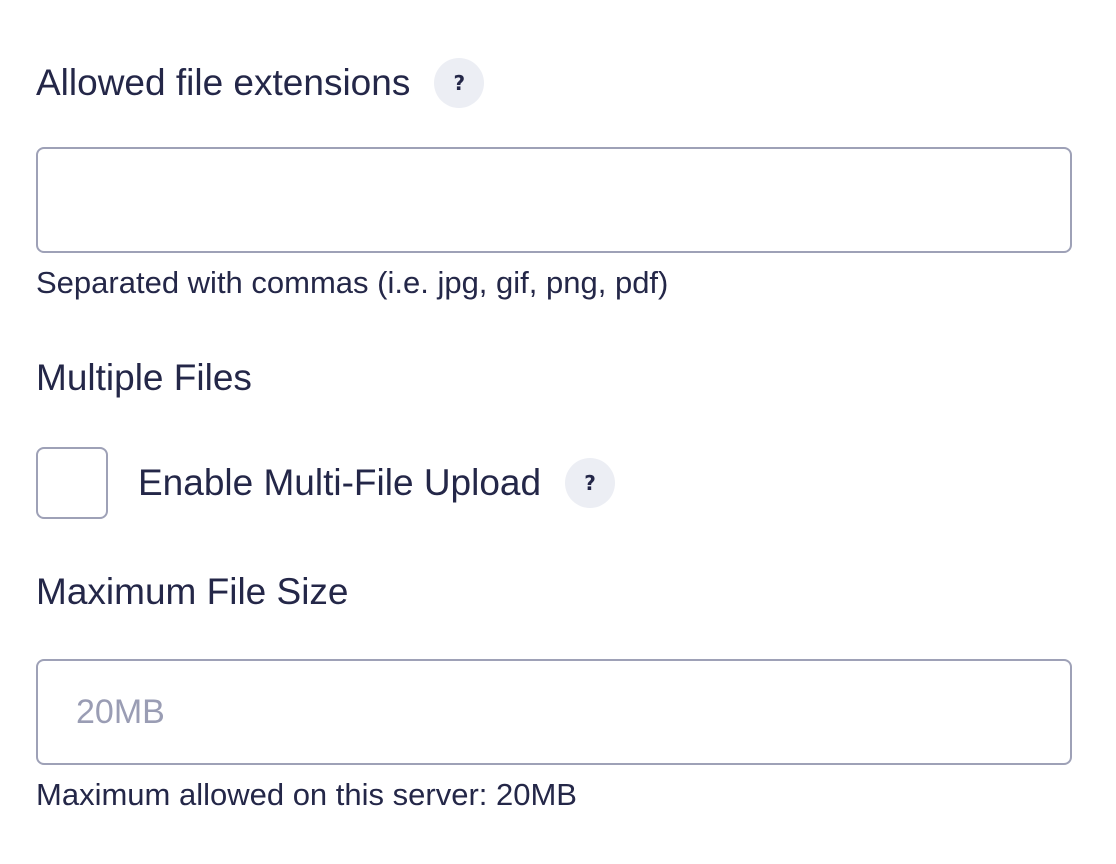 Image resolution: width=1116 pixels, height=864 pixels. I want to click on multi-file-upload-checkbox, so click(72, 483).